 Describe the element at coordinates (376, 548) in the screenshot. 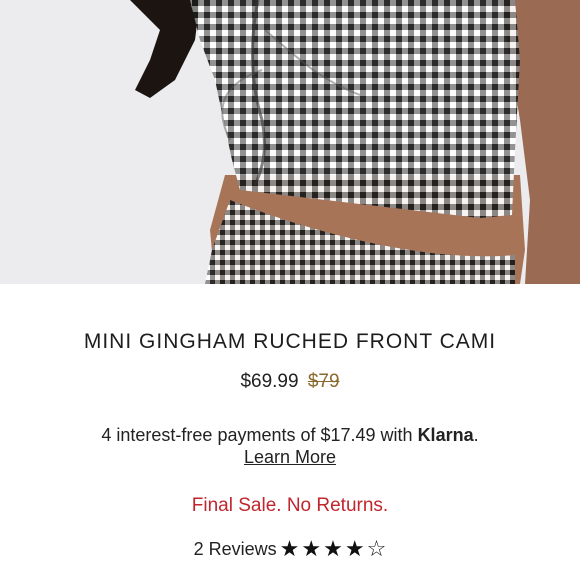

I see `star-empty-icon: ☆` at that location.